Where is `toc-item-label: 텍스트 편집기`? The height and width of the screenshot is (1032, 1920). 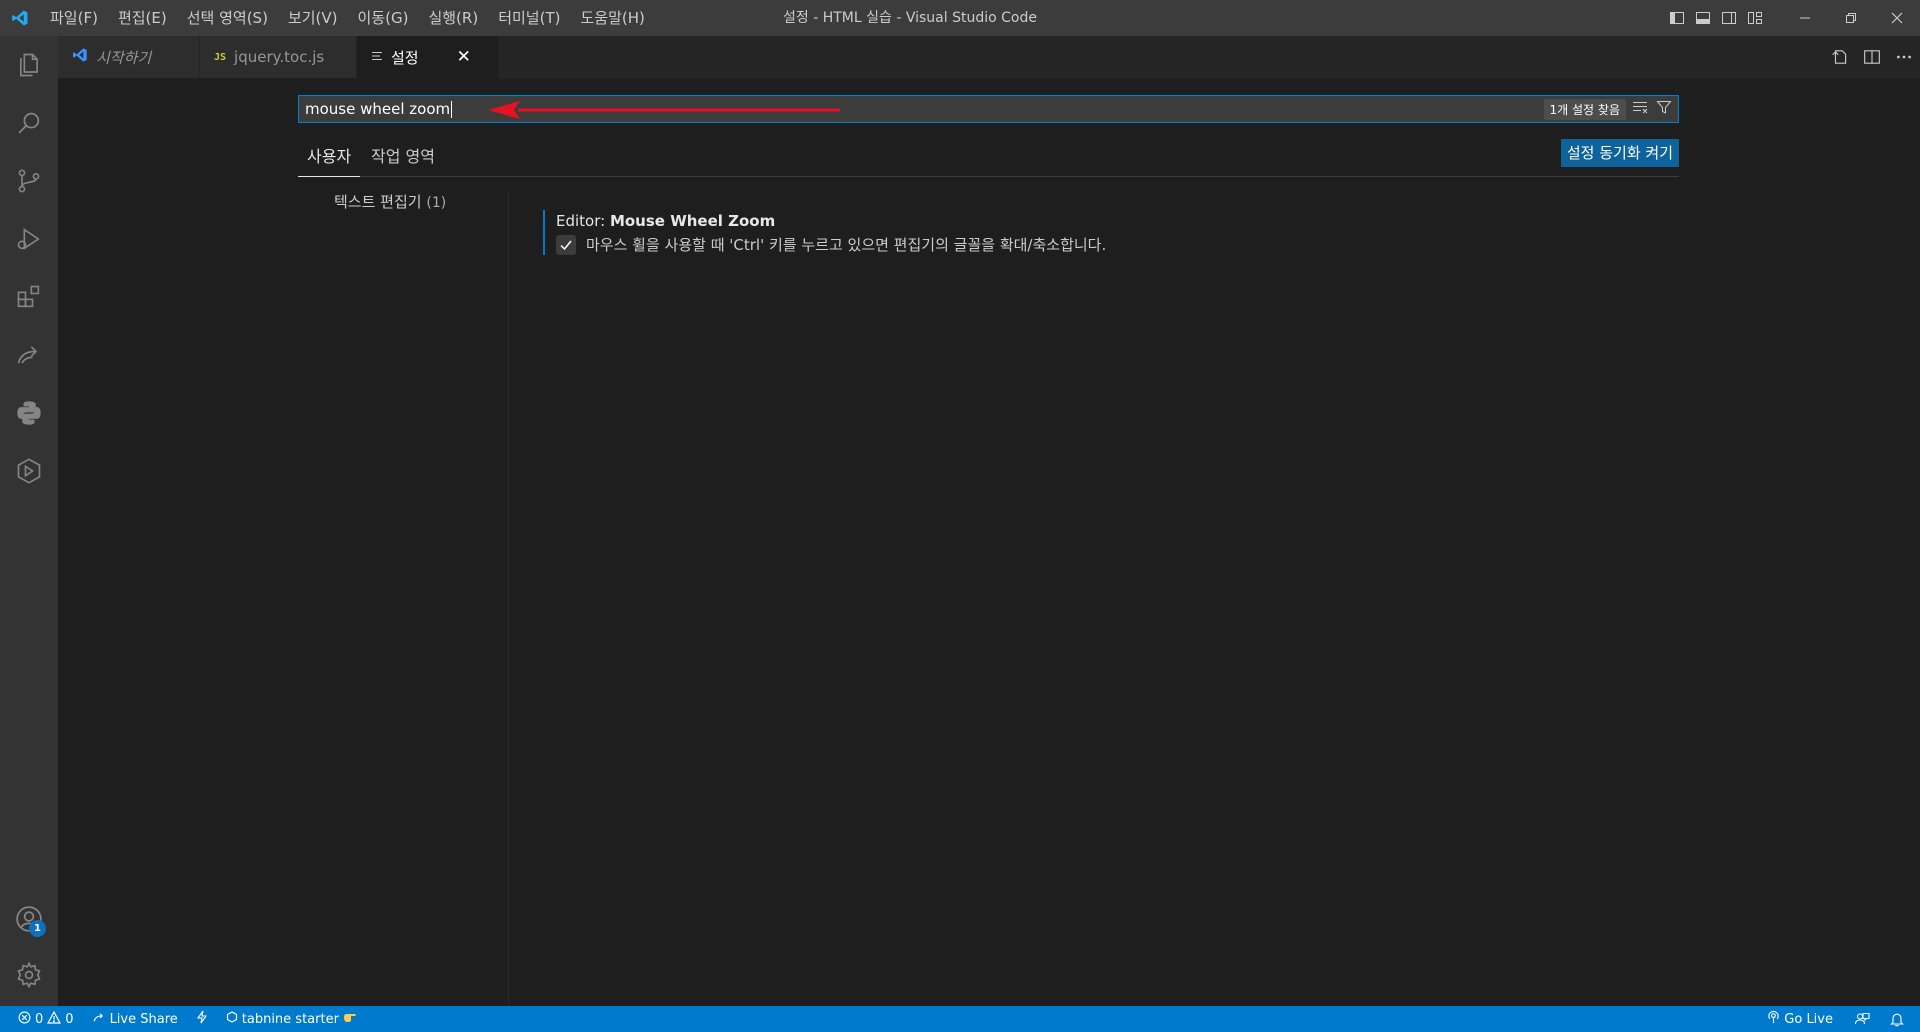
toc-item-label: 텍스트 편집기 is located at coordinates (378, 202).